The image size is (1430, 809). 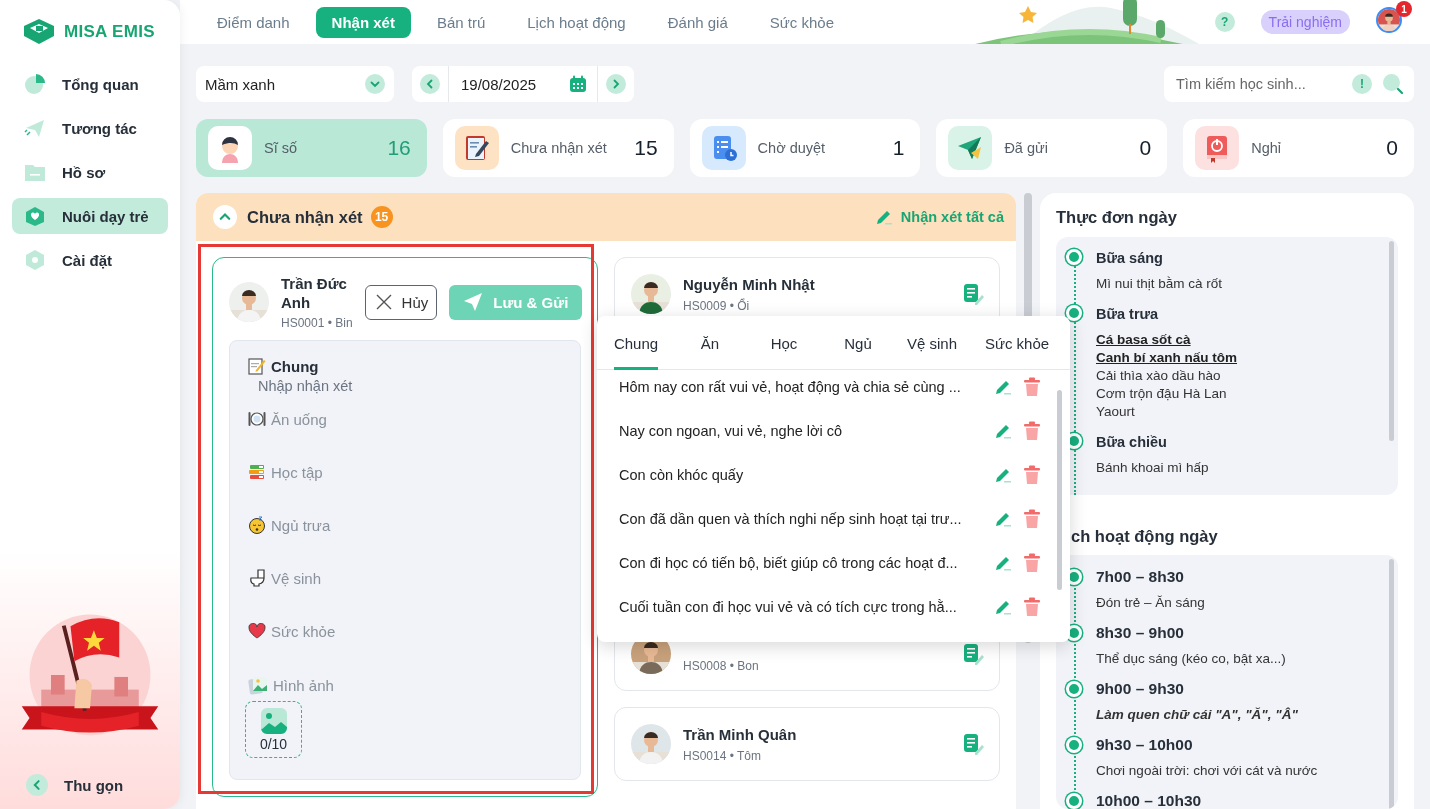 I want to click on stat-label: Chưa nhận xét, so click(x=559, y=148).